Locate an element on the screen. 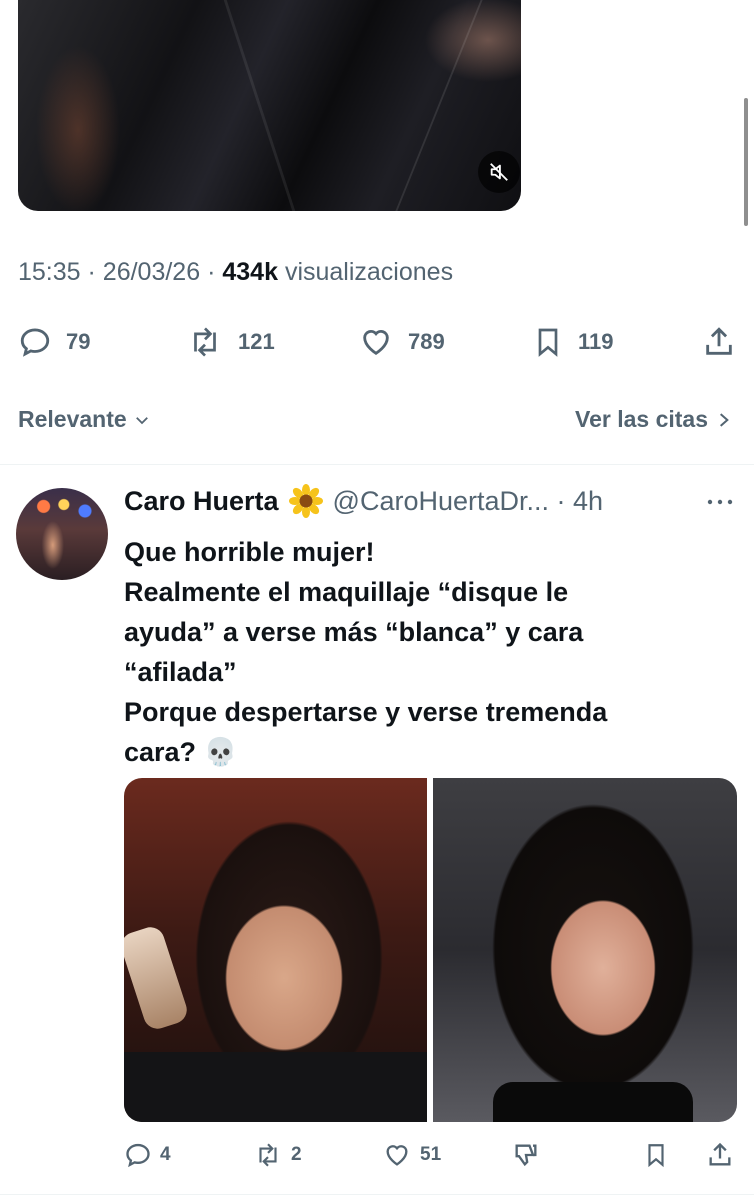 The width and height of the screenshot is (754, 1199). reply-image-right is located at coordinates (585, 950).